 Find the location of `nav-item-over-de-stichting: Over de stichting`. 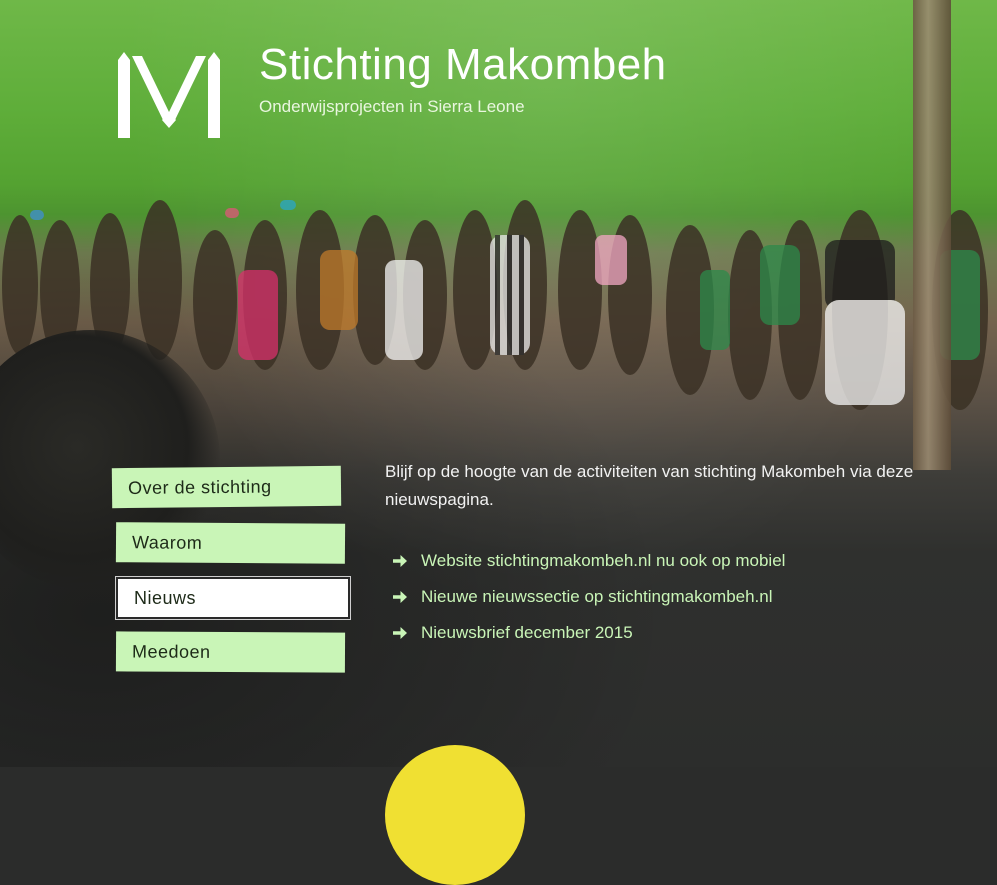

nav-item-over-de-stichting: Over de stichting is located at coordinates (226, 487).